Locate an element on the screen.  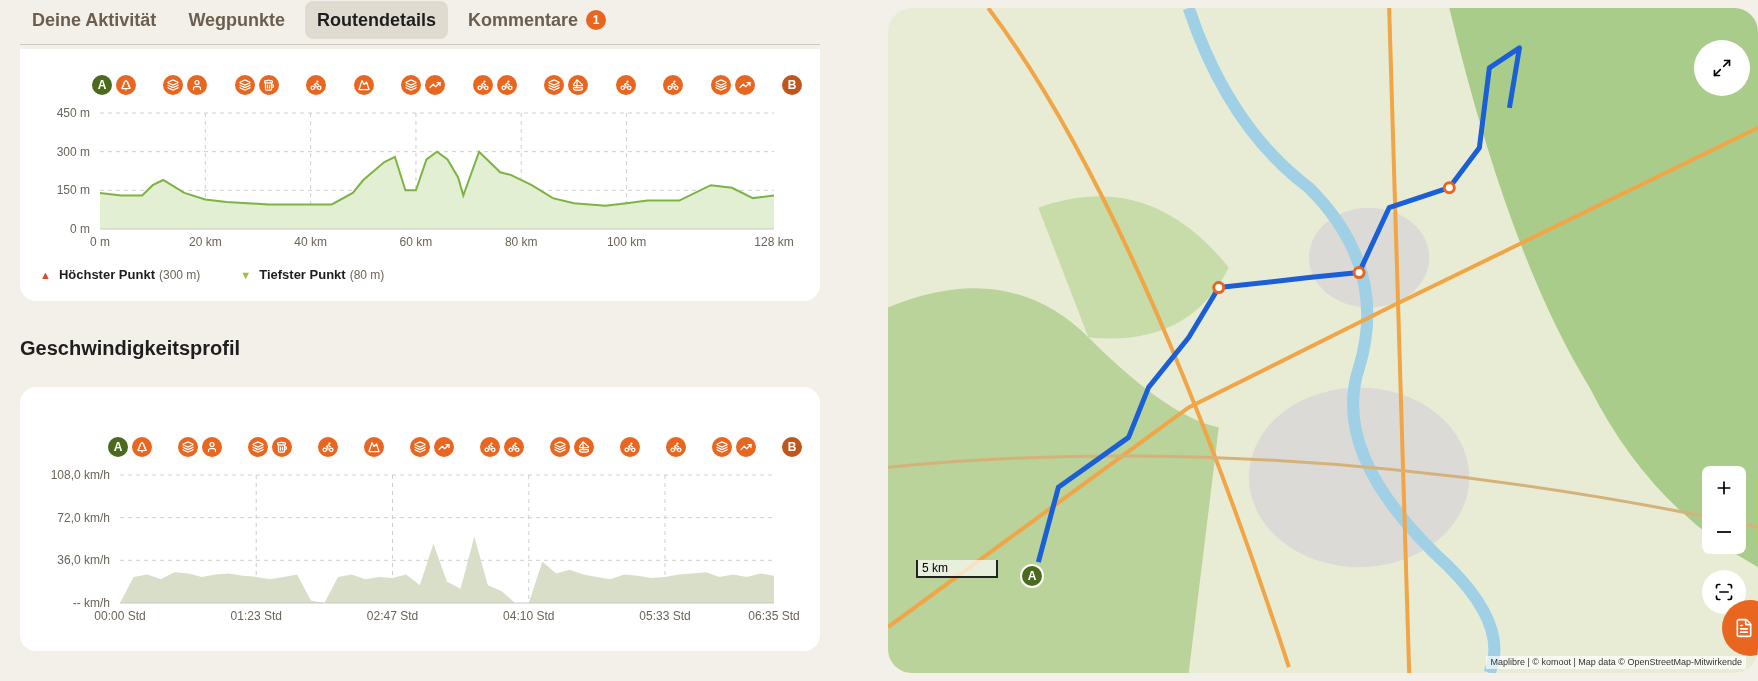
minus-icon is located at coordinates (1724, 532).